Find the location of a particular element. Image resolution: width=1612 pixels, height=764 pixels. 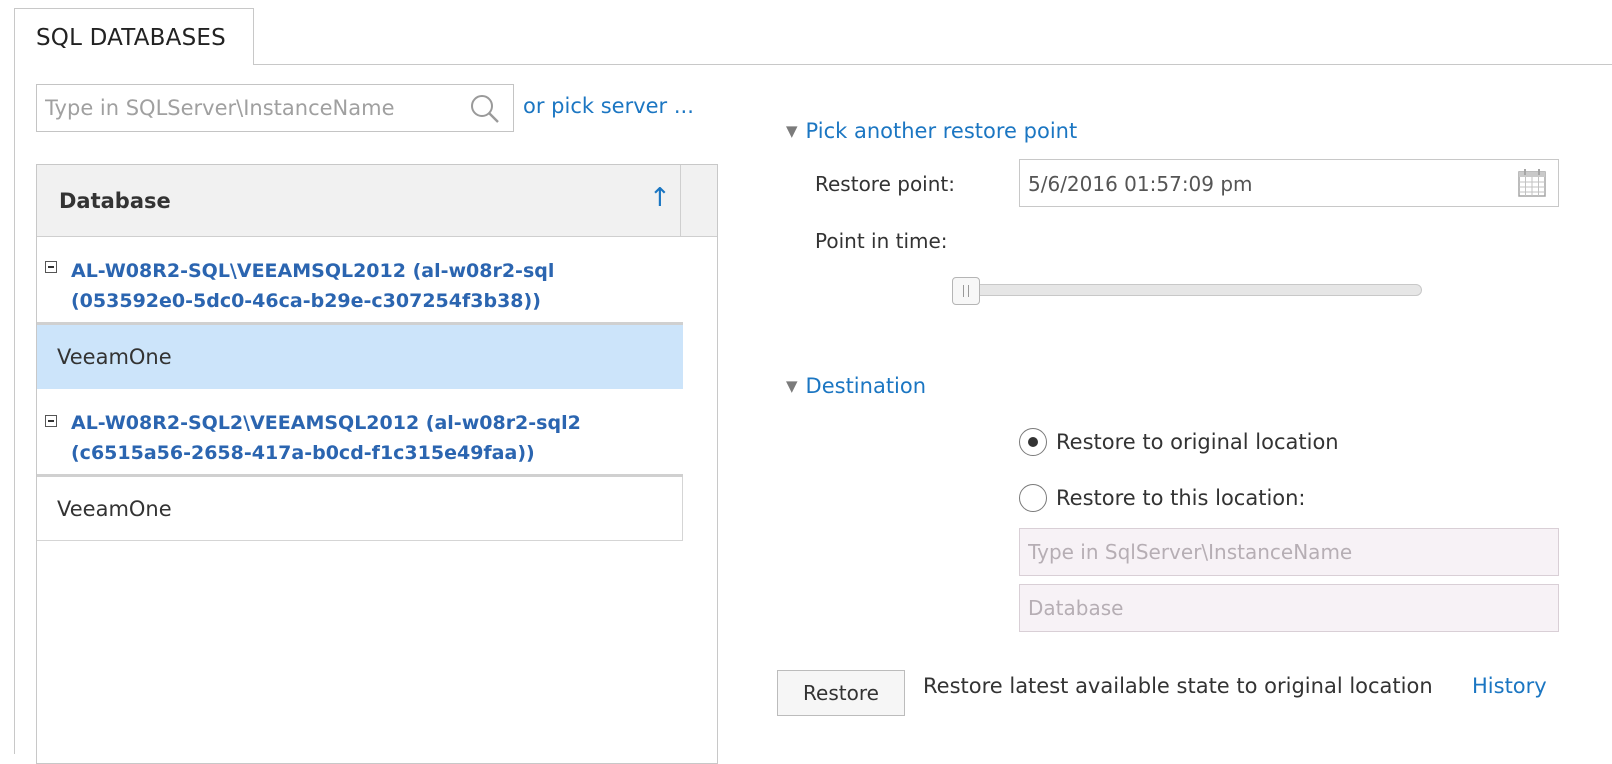

point-in-time-label: Point in time: is located at coordinates (881, 241).